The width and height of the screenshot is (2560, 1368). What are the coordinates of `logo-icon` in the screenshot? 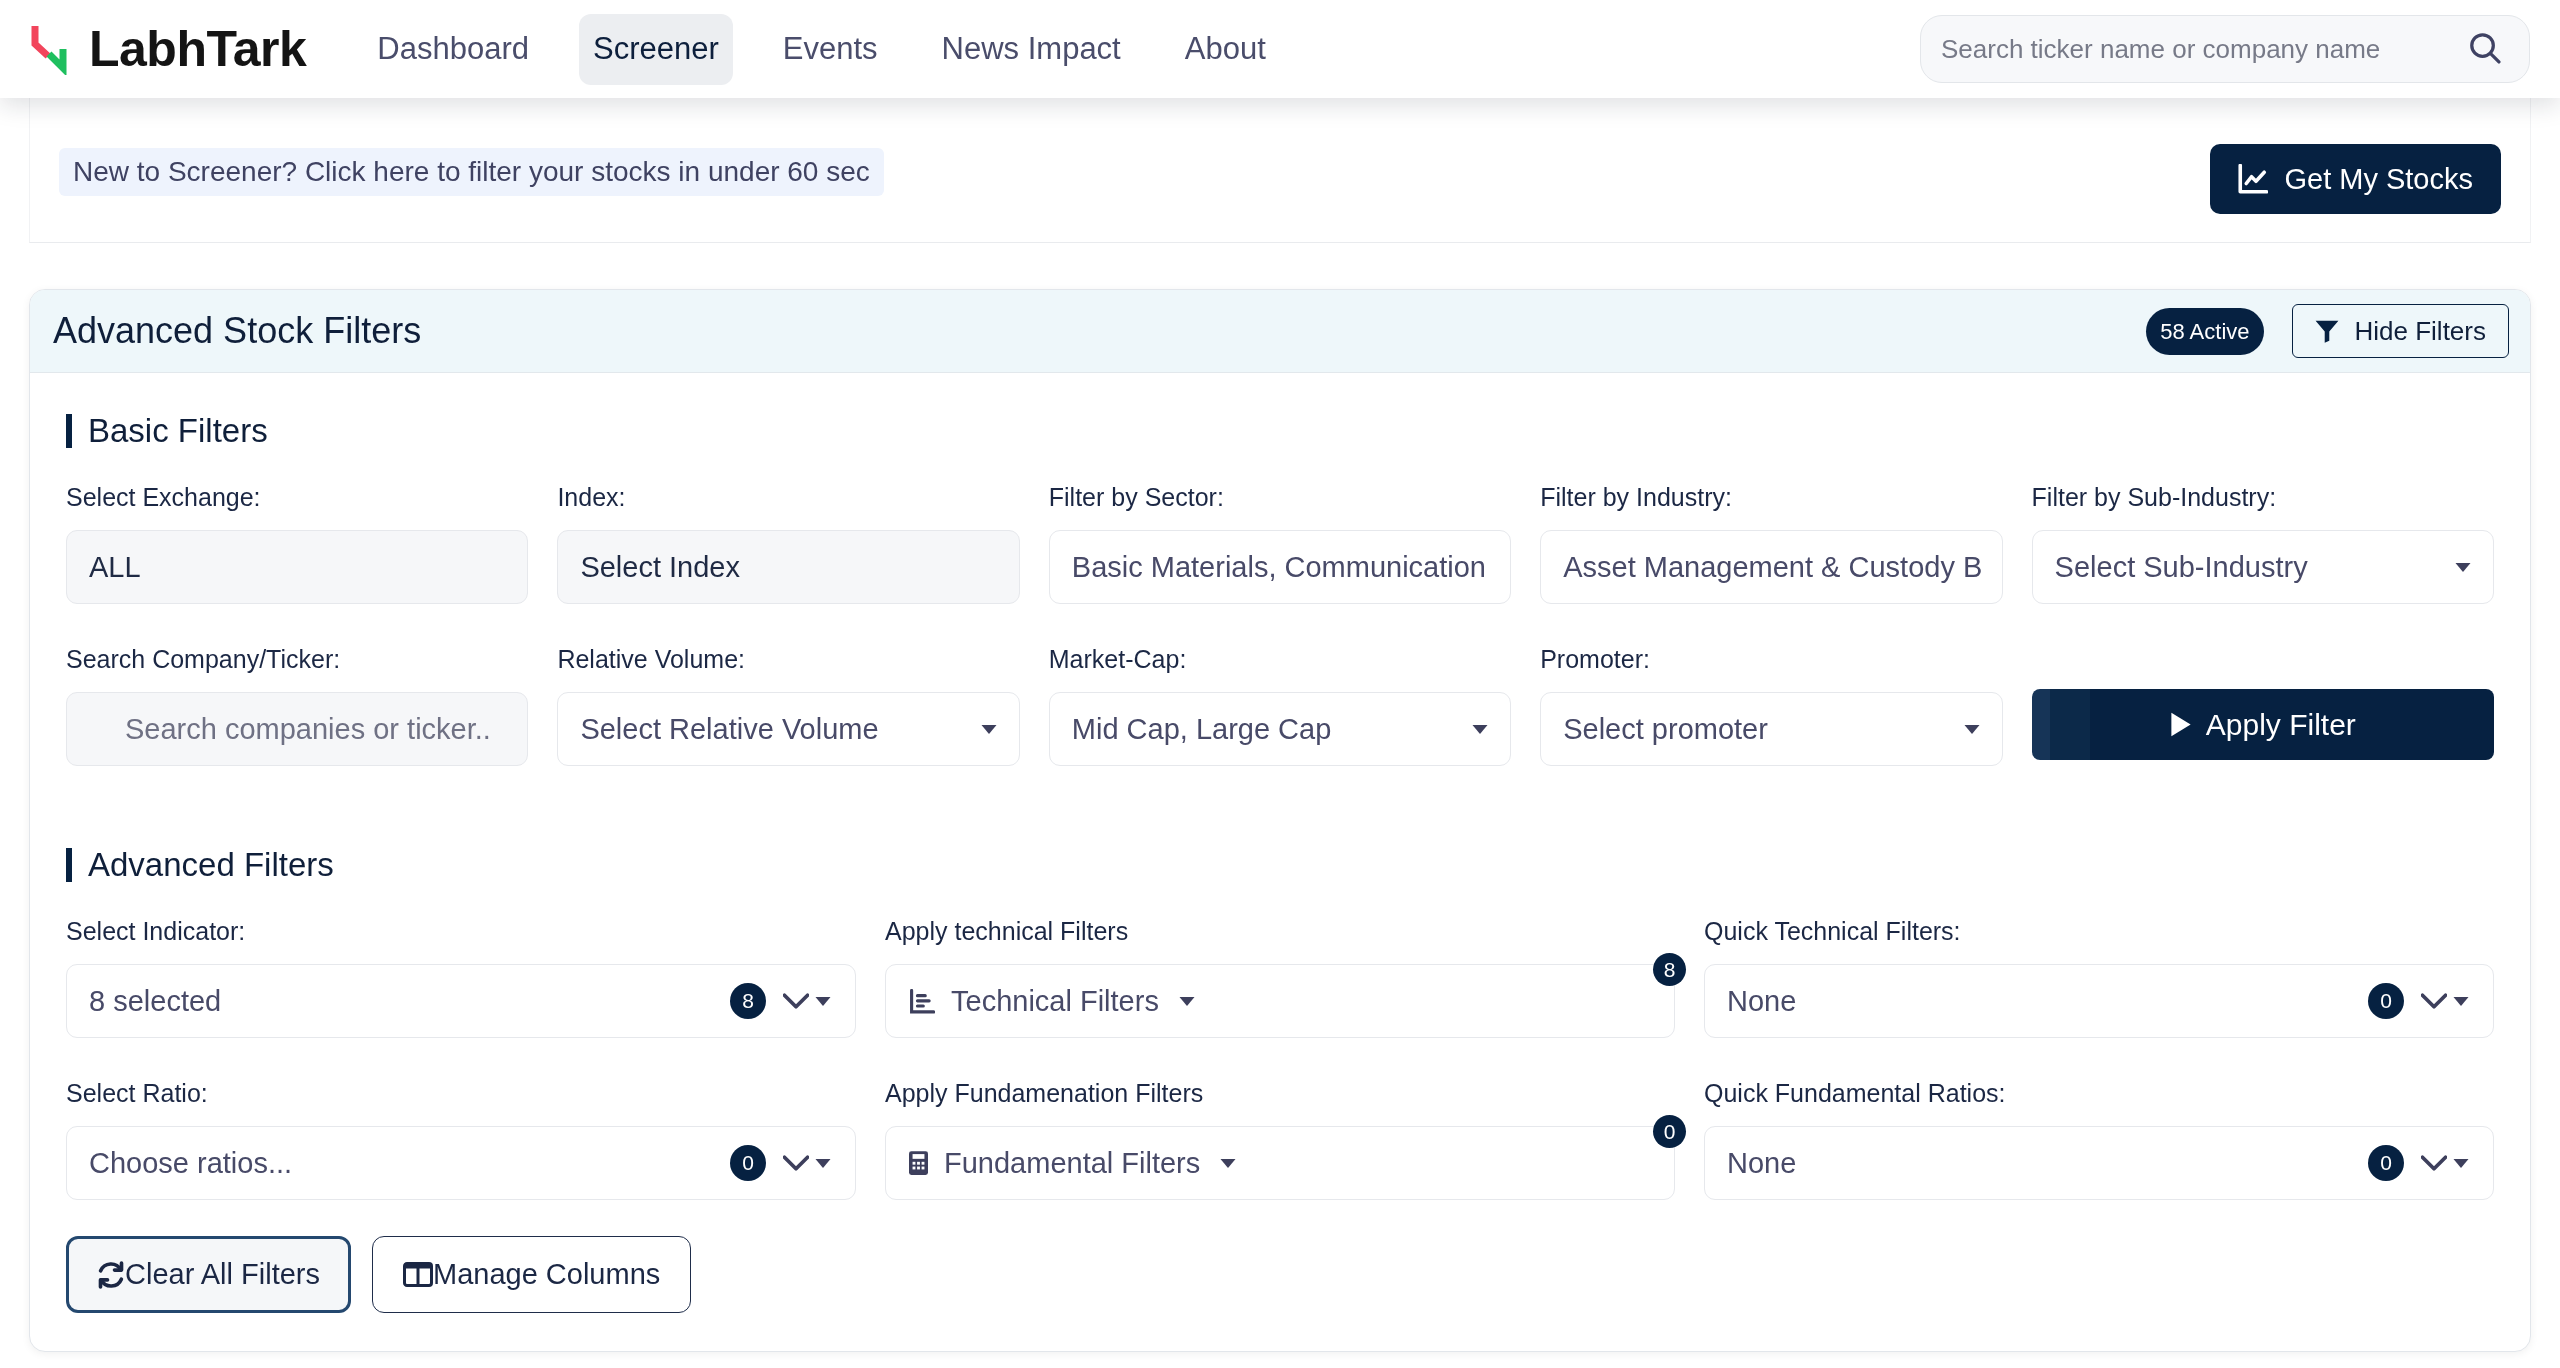 It's located at (49, 49).